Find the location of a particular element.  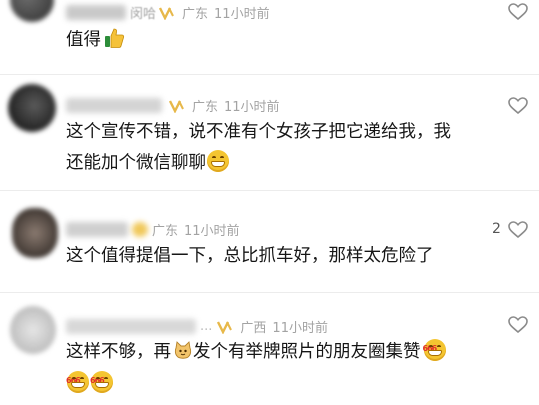

comment-text: 这个值得提倡一下，总比抓车好，那样太危险了 is located at coordinates (250, 256).